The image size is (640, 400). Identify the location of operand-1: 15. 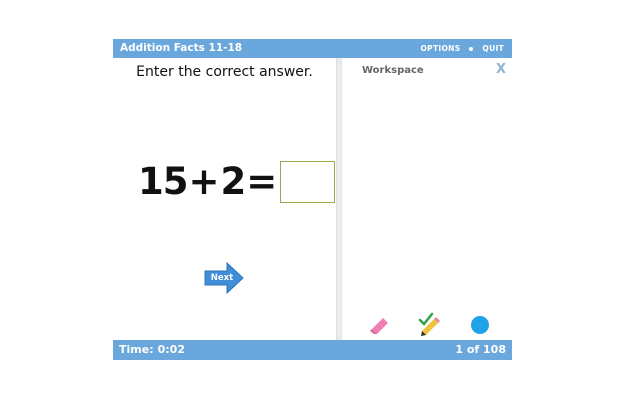
(163, 181).